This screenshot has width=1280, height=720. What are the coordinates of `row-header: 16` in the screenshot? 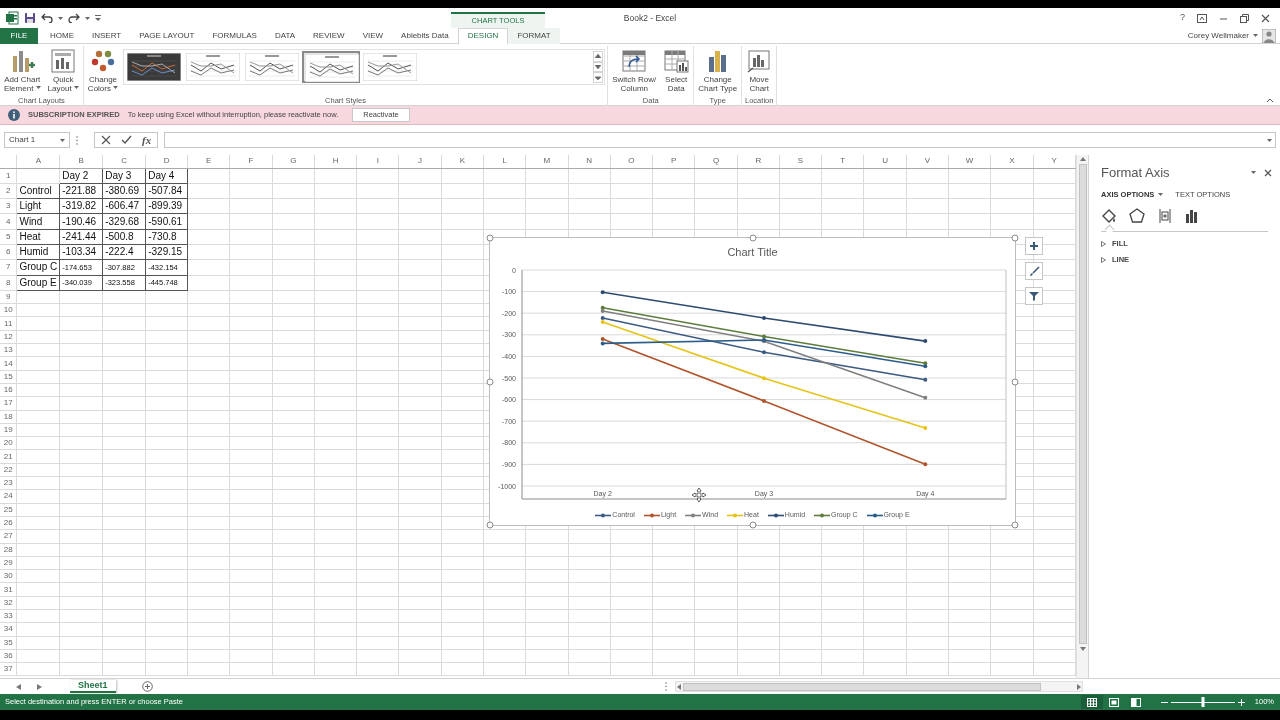 It's located at (8, 390).